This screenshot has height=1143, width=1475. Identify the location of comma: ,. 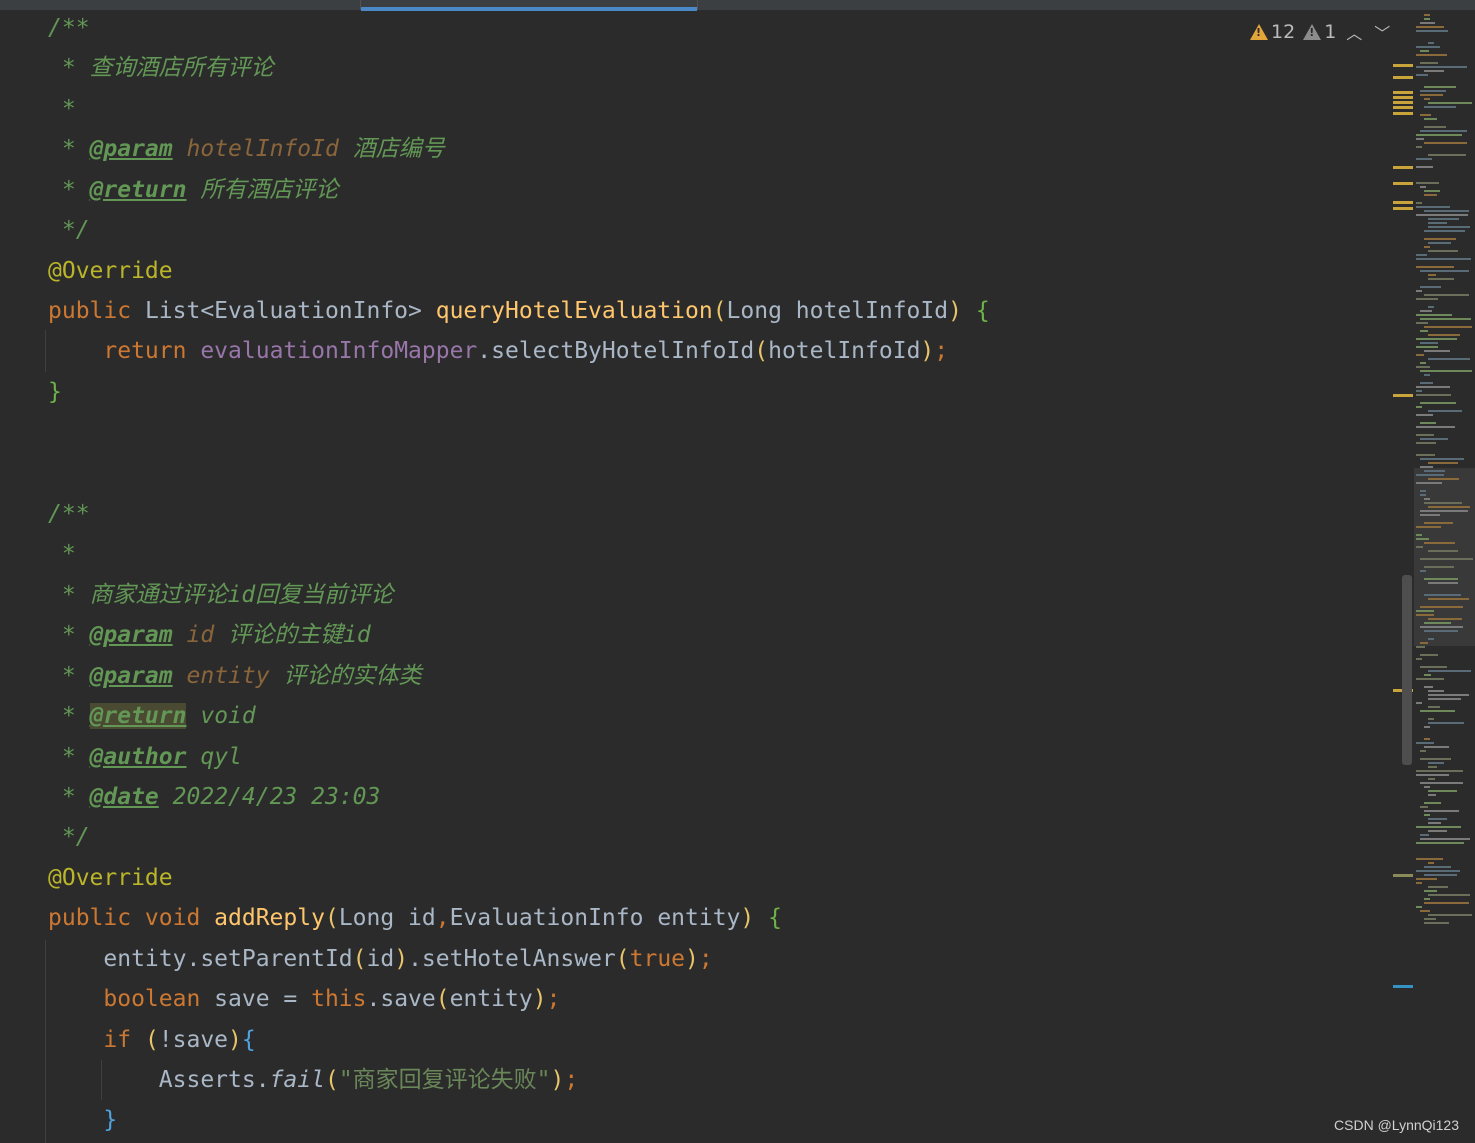
(442, 918).